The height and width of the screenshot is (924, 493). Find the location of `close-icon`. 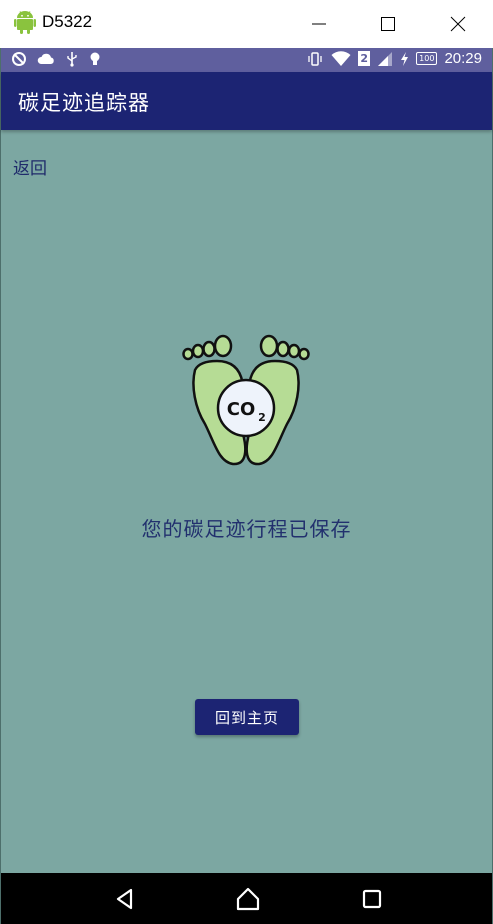

close-icon is located at coordinates (458, 24).